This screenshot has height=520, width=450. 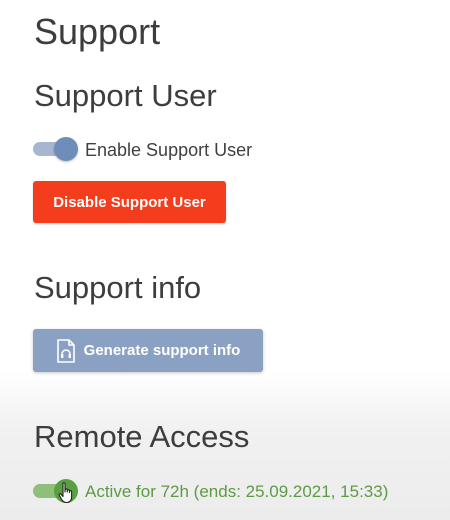 I want to click on generate-support-info-button: Generate support info, so click(x=148, y=350).